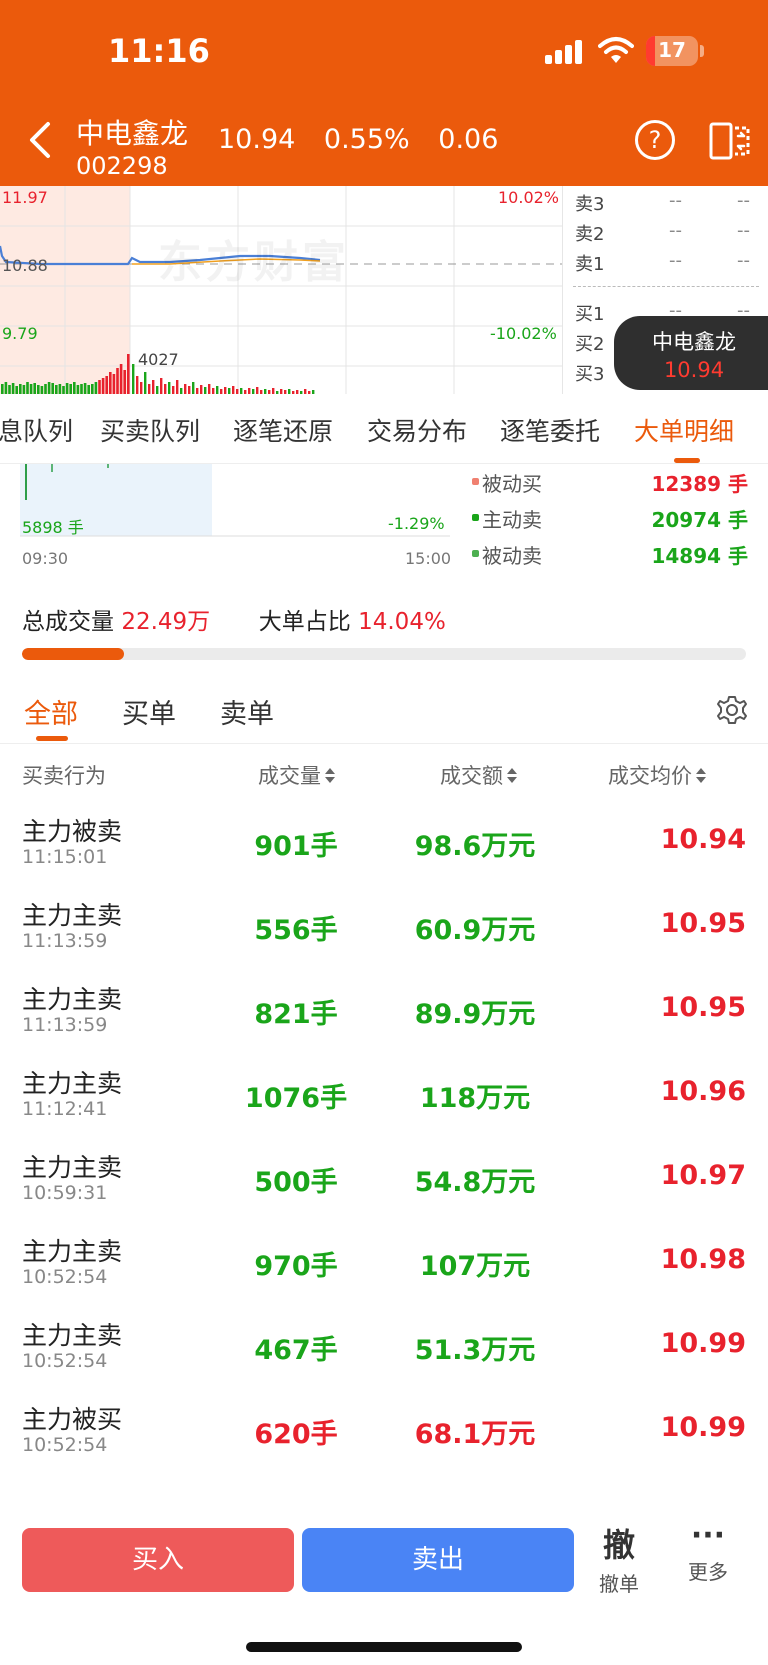 The width and height of the screenshot is (768, 1665). Describe the element at coordinates (475, 930) in the screenshot. I see `row-amount: 60.9万元` at that location.